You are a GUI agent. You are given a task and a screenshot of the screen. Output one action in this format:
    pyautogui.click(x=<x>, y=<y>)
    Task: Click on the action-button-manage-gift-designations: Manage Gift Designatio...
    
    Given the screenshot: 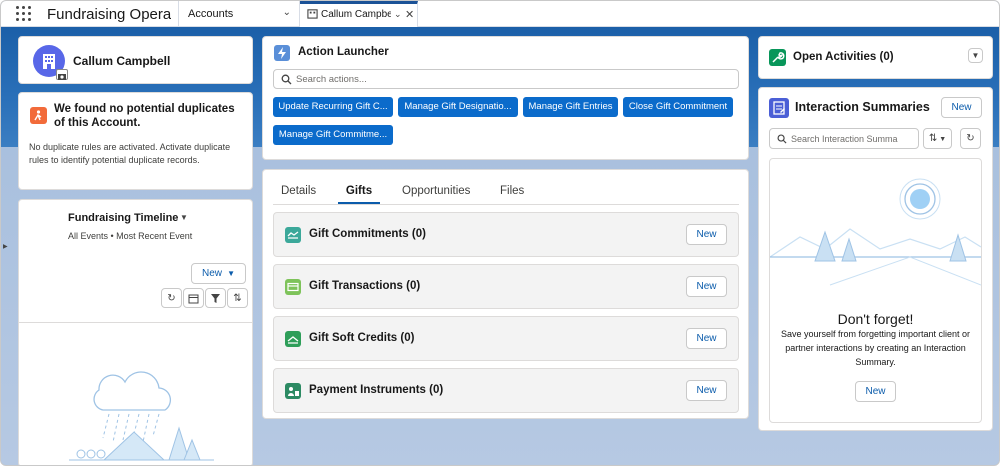 What is the action you would take?
    pyautogui.click(x=458, y=107)
    